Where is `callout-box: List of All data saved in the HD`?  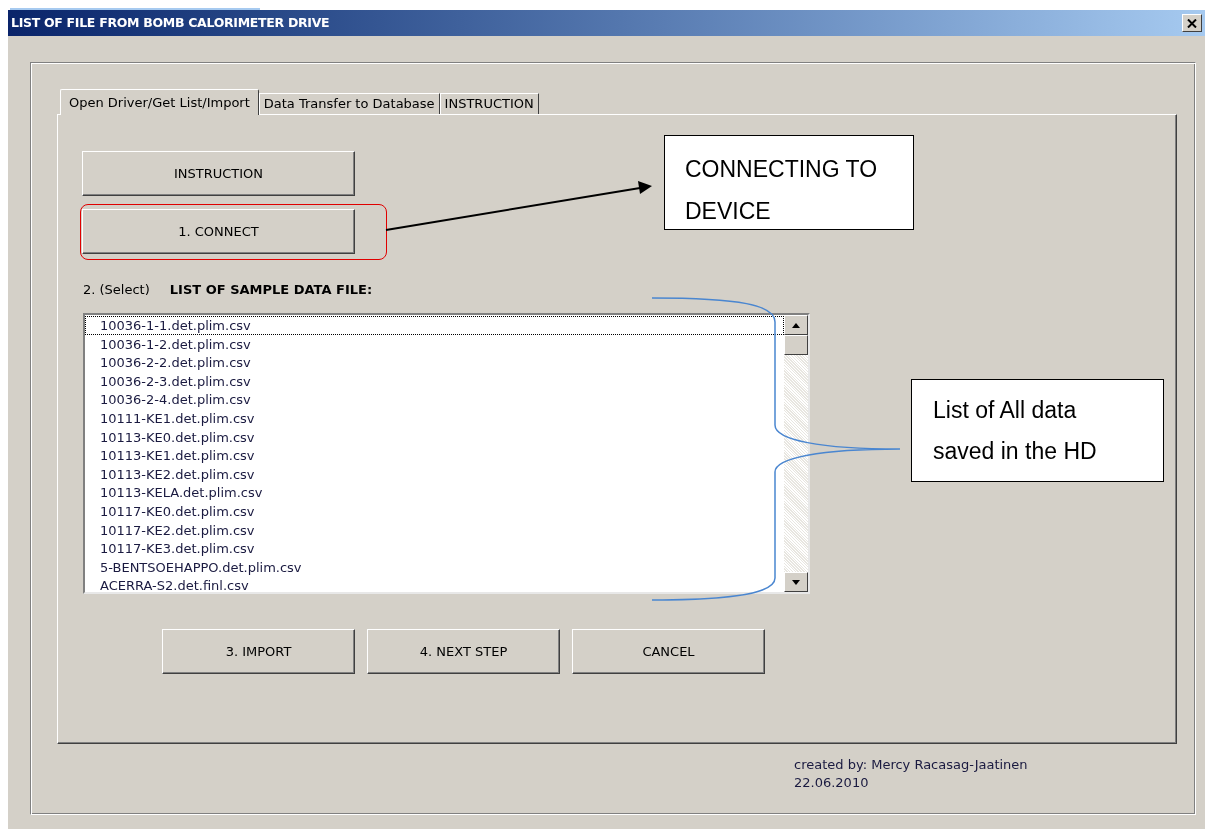
callout-box: List of All data saved in the HD is located at coordinates (1037, 430).